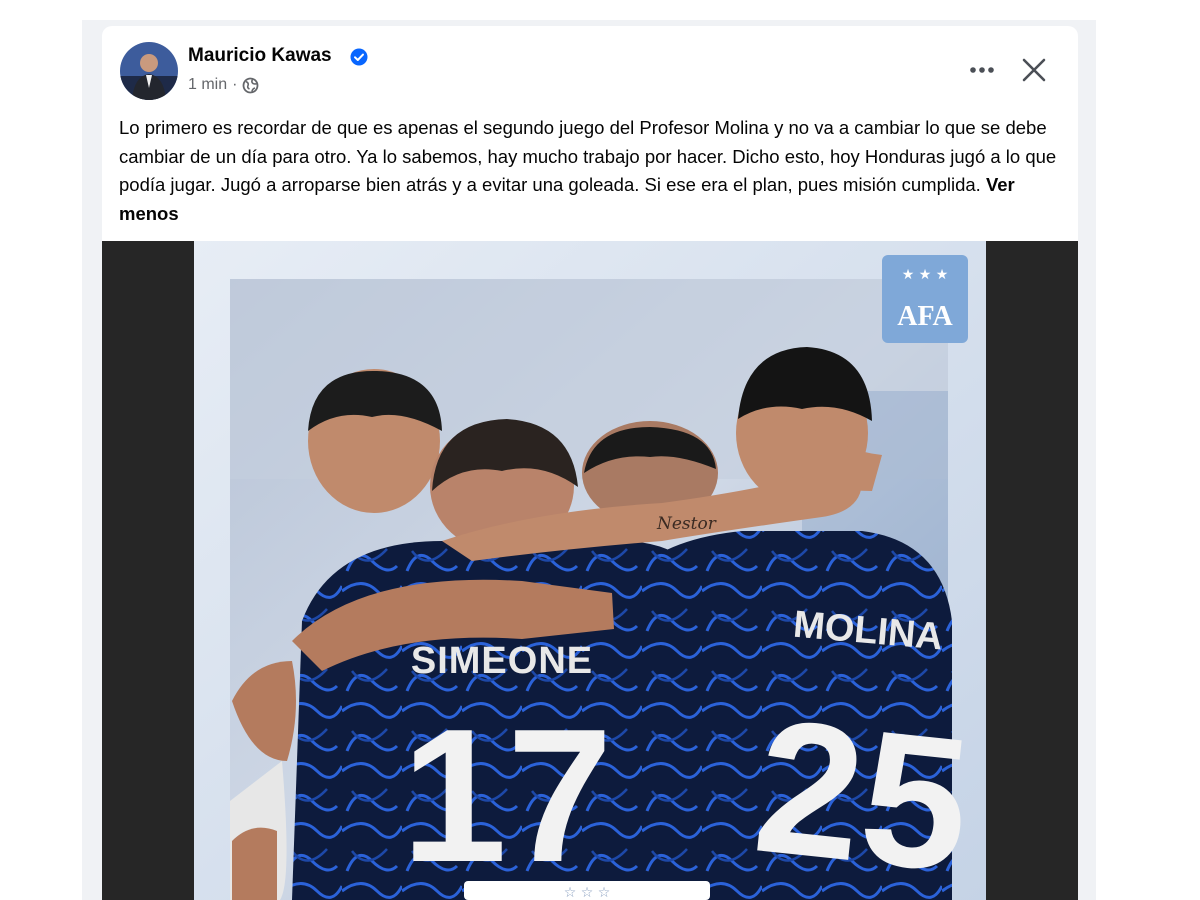  I want to click on post-timestamp: 1 min, so click(207, 85).